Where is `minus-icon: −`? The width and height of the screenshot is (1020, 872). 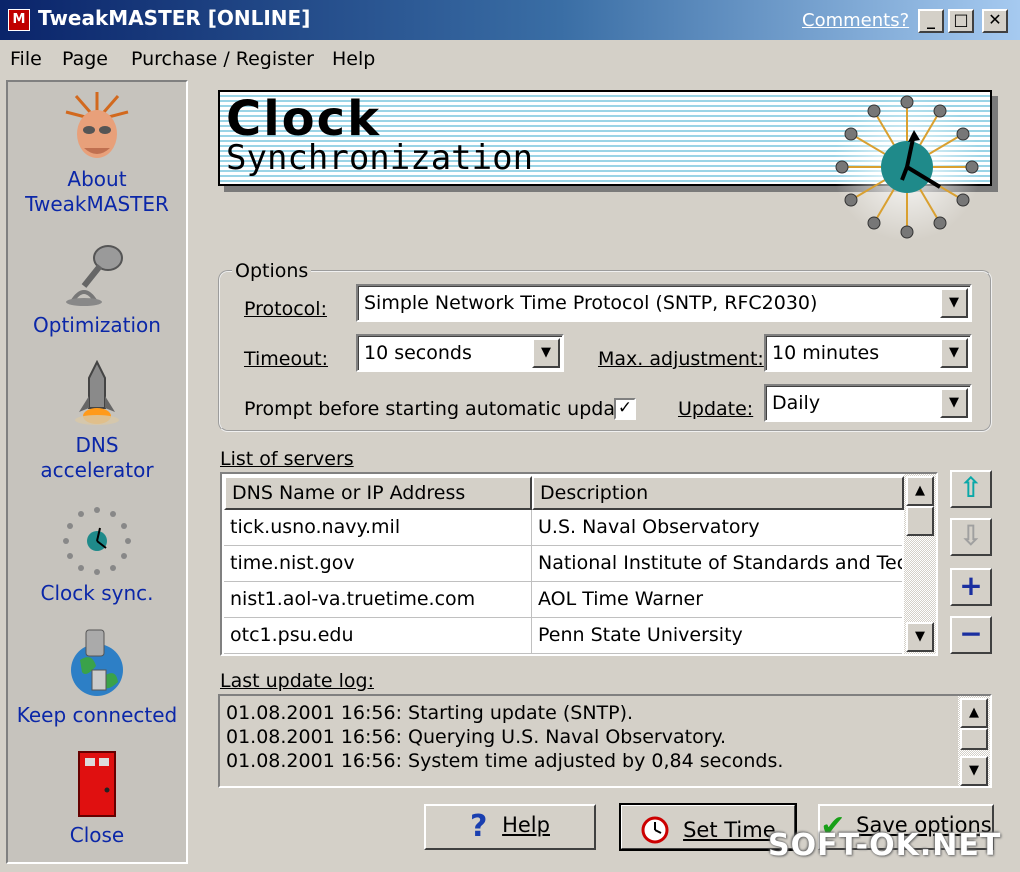
minus-icon: − is located at coordinates (971, 633).